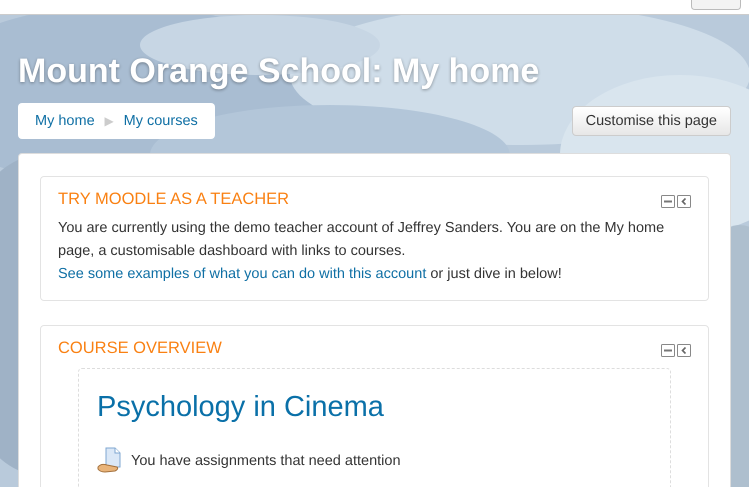  What do you see at coordinates (374, 407) in the screenshot?
I see `course-title: Psychology in Cinema` at bounding box center [374, 407].